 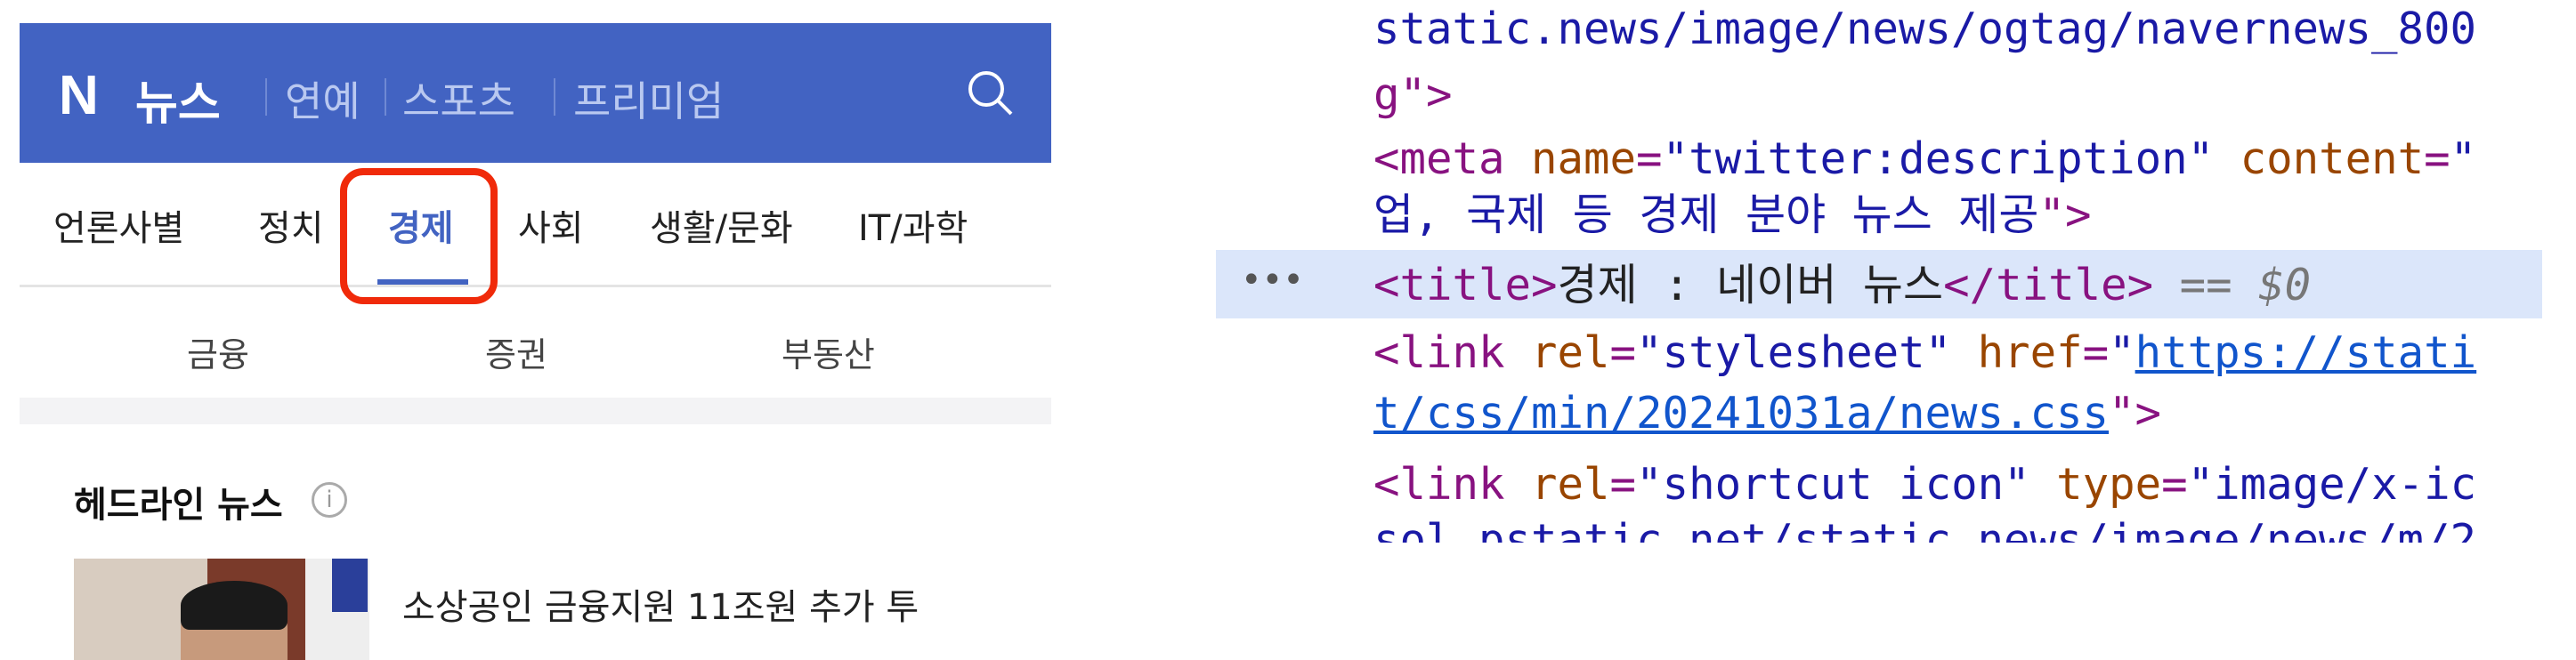 What do you see at coordinates (2030, 352) in the screenshot?
I see `attr-name: href` at bounding box center [2030, 352].